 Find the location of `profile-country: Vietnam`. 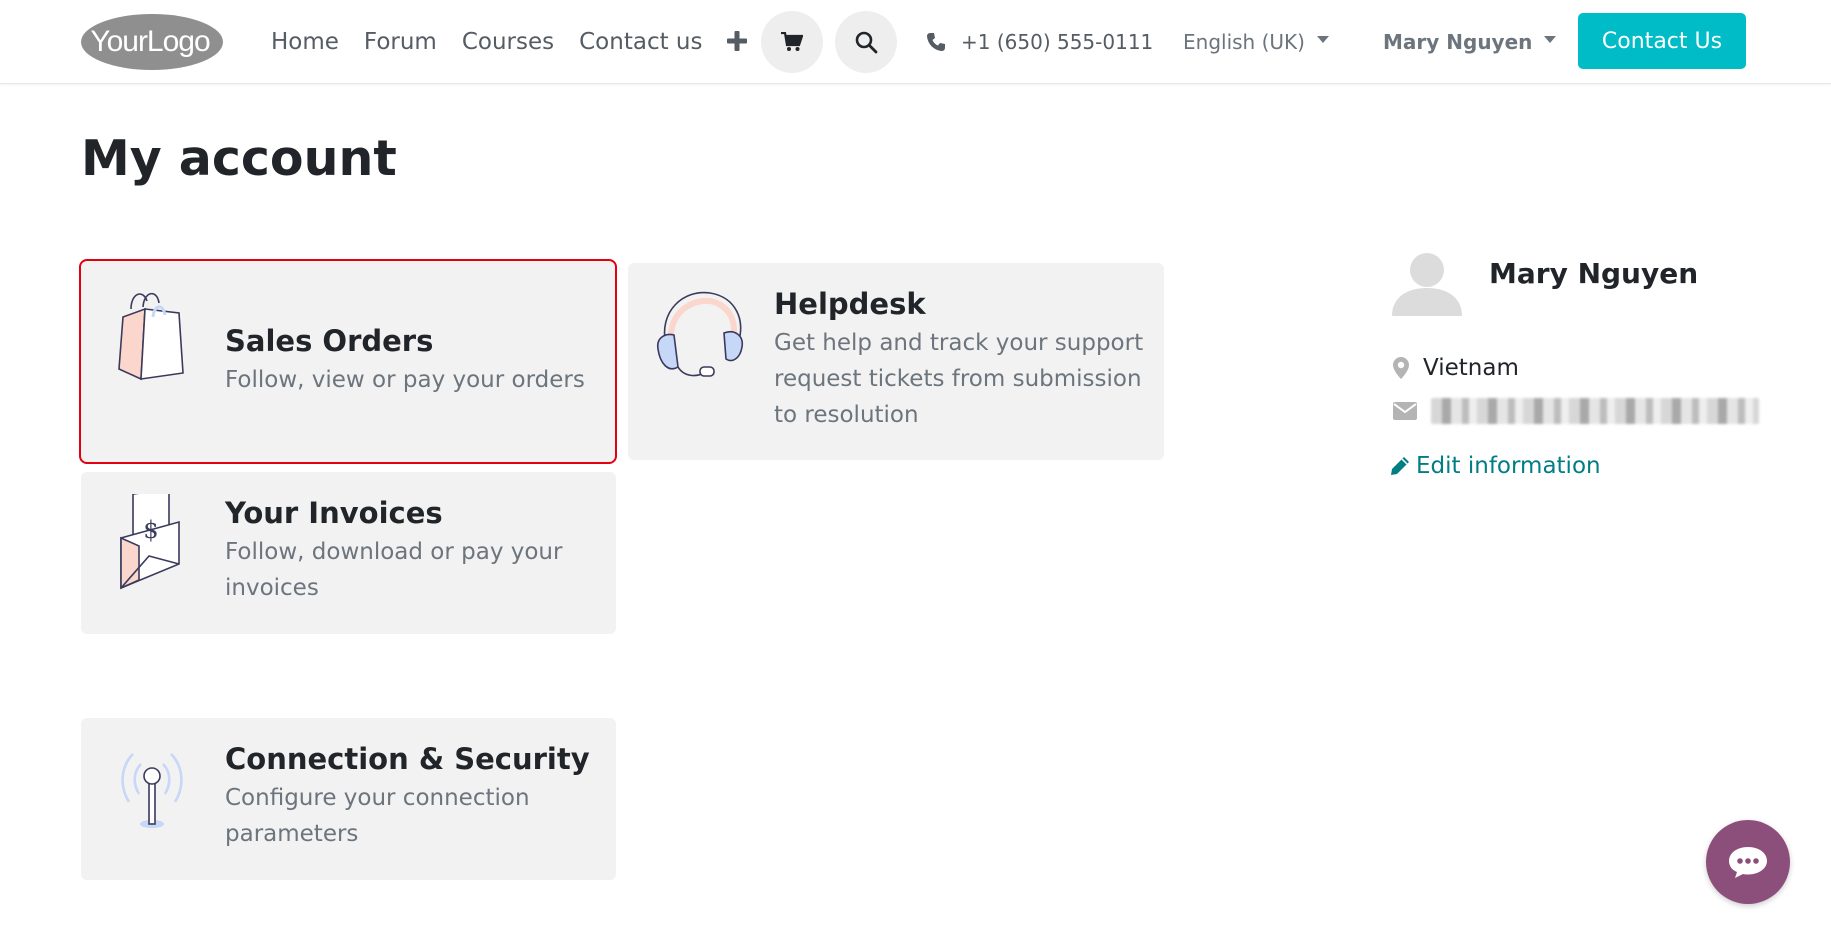

profile-country: Vietnam is located at coordinates (1456, 368).